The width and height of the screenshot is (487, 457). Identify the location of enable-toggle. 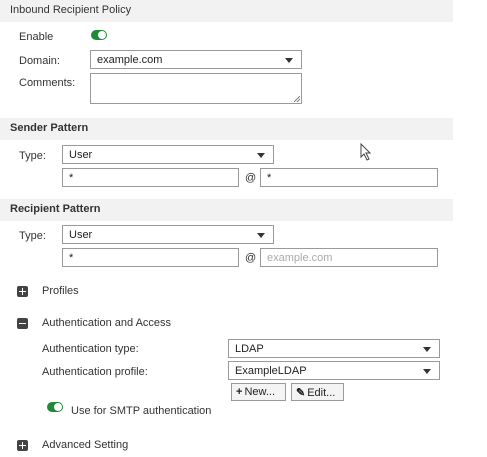
(99, 35).